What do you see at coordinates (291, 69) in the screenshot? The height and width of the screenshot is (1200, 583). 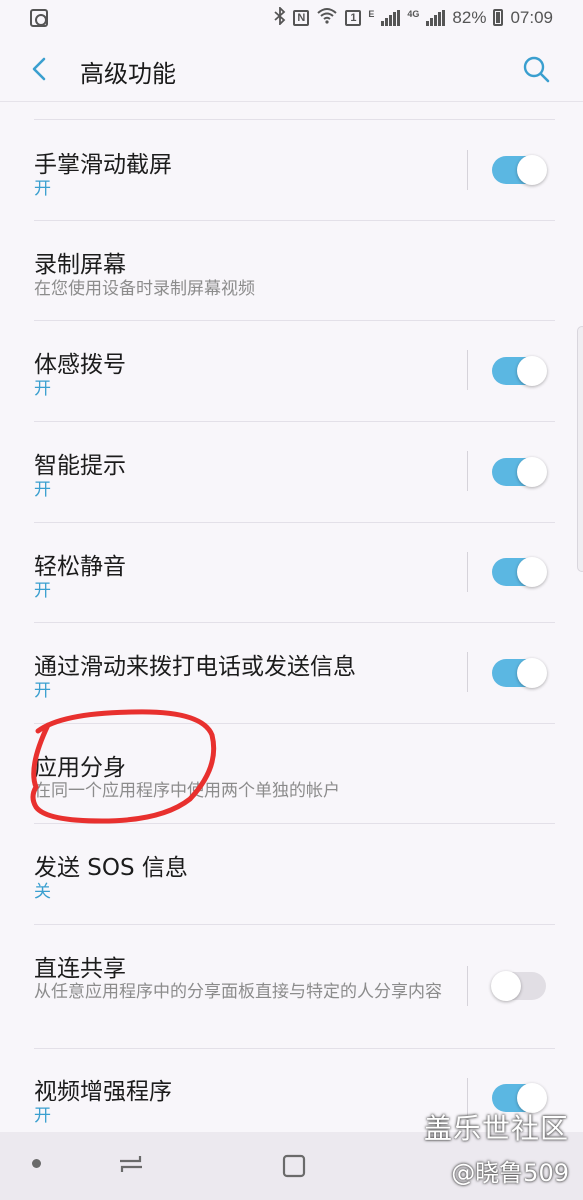 I see `app-bar: 高级功能` at bounding box center [291, 69].